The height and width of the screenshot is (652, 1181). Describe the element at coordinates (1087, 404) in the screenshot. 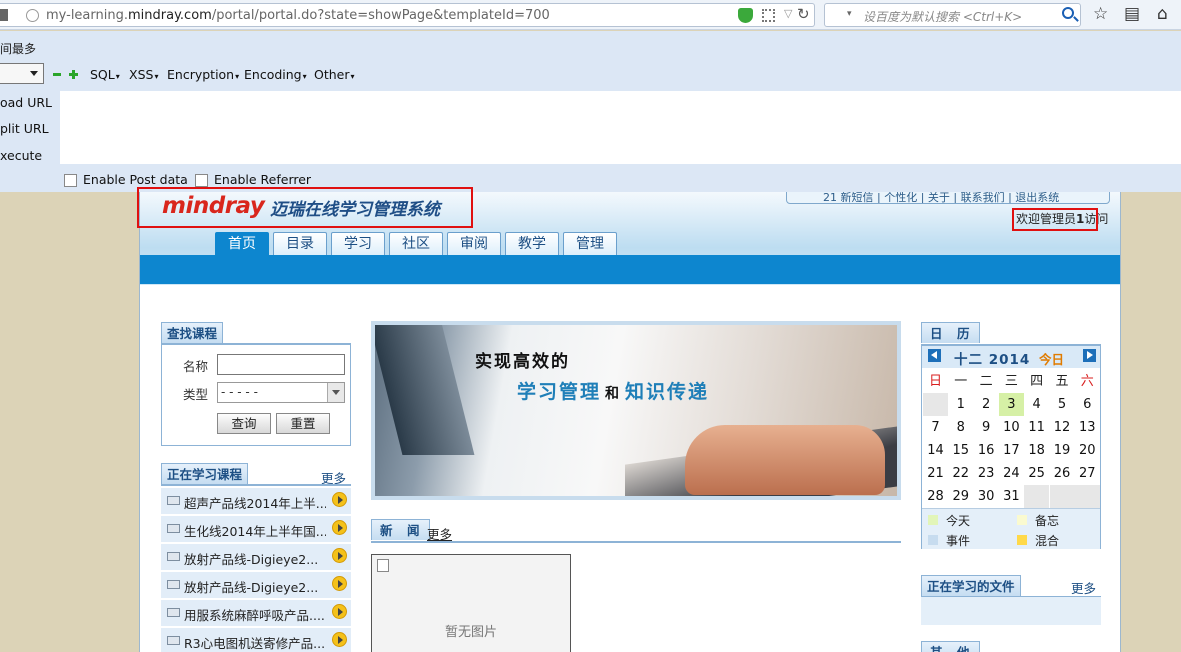

I see `calendar-day: 6` at that location.